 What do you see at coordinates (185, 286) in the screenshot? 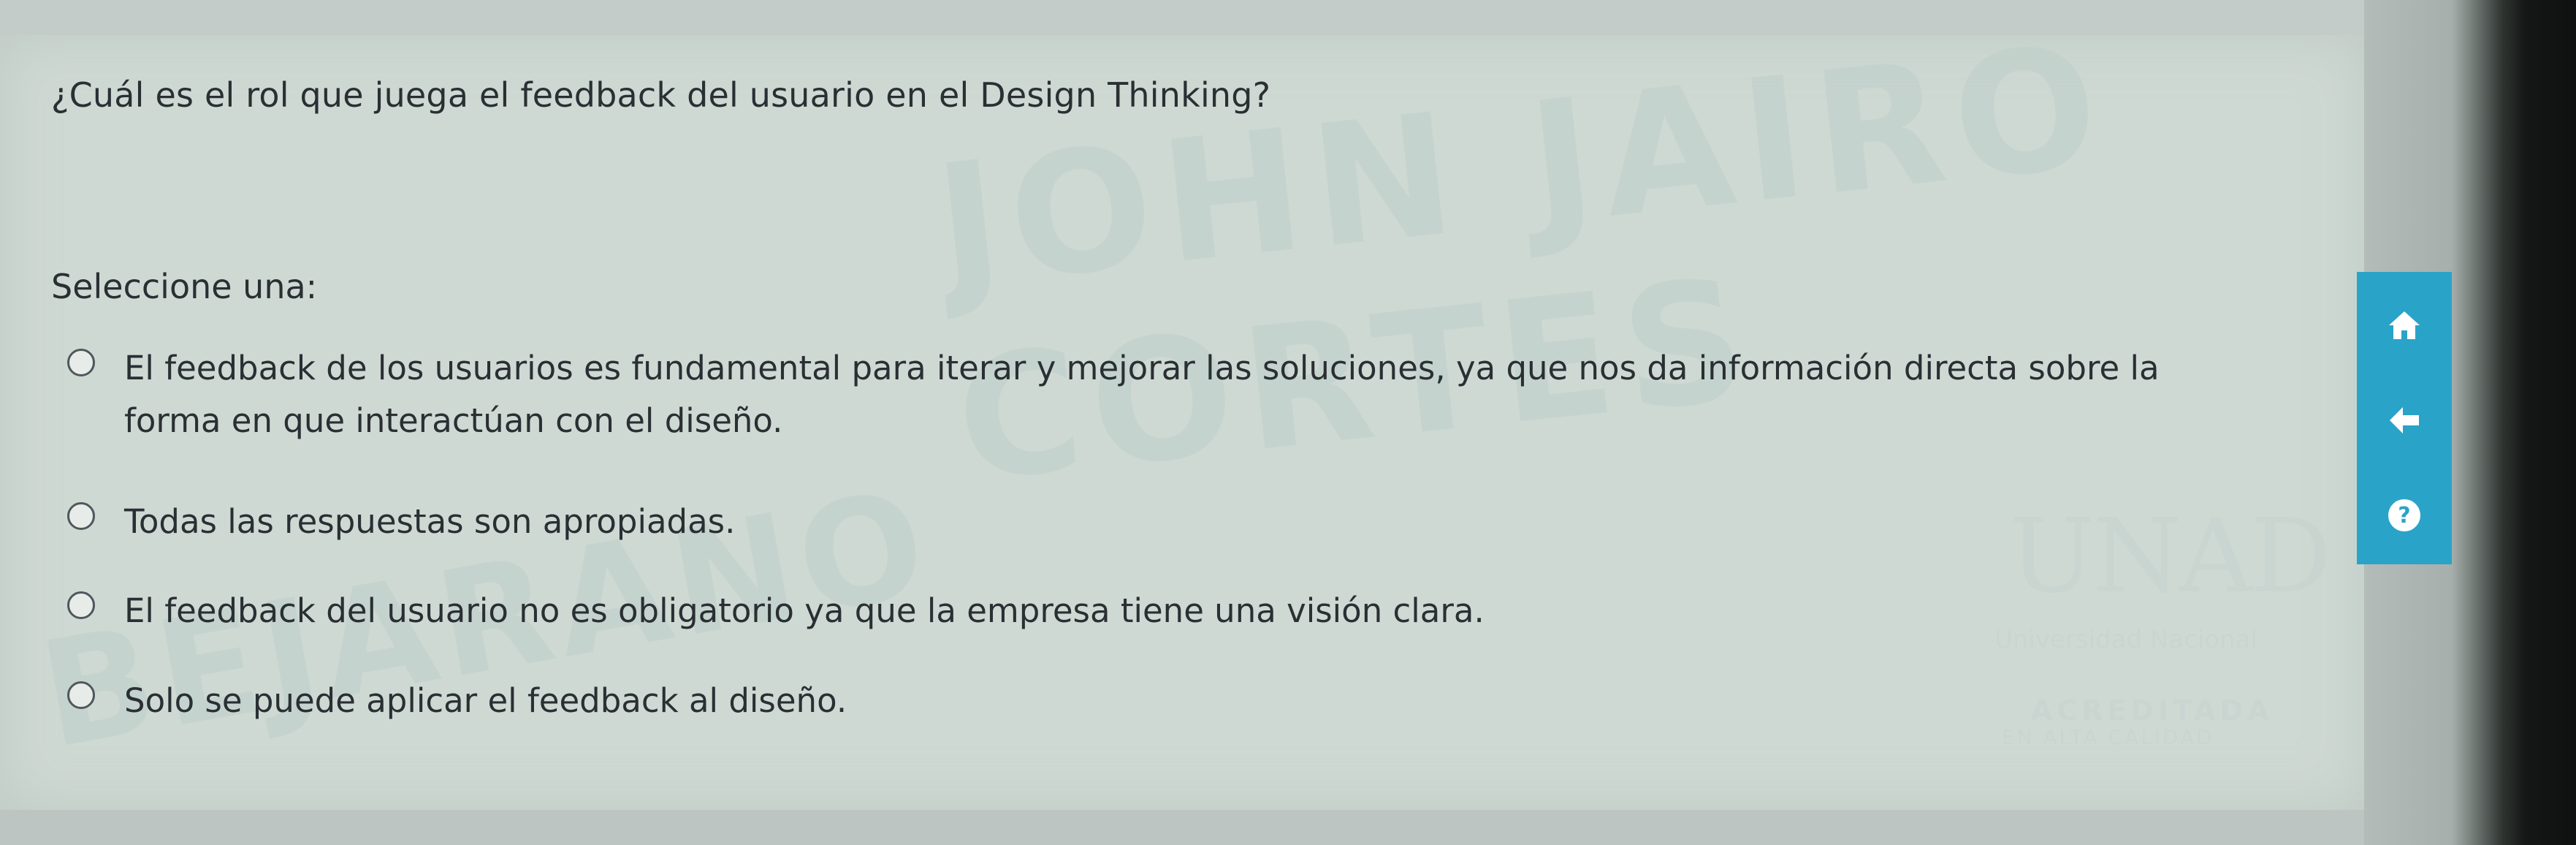
I see `select-prompt: Seleccione una:` at bounding box center [185, 286].